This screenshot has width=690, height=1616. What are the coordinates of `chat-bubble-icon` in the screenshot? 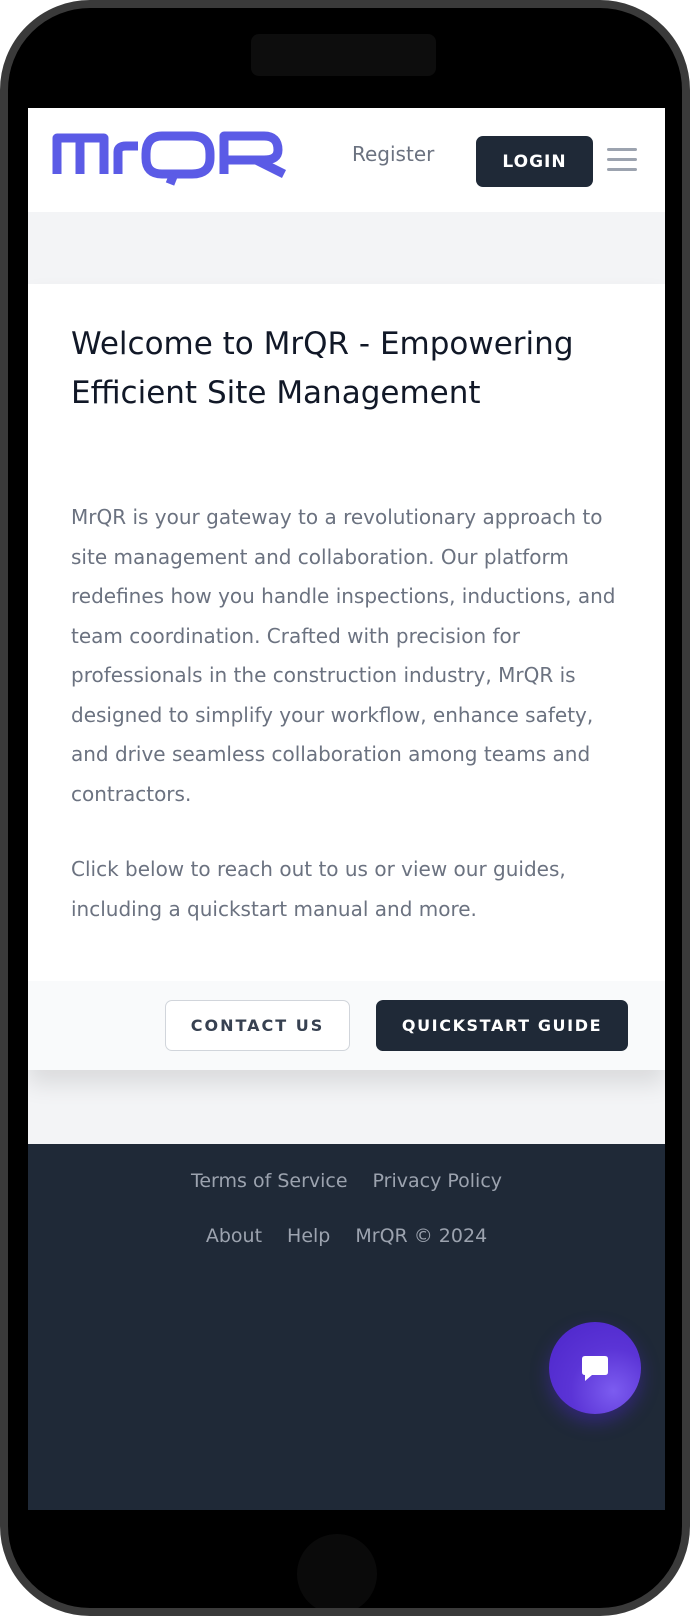 It's located at (595, 1368).